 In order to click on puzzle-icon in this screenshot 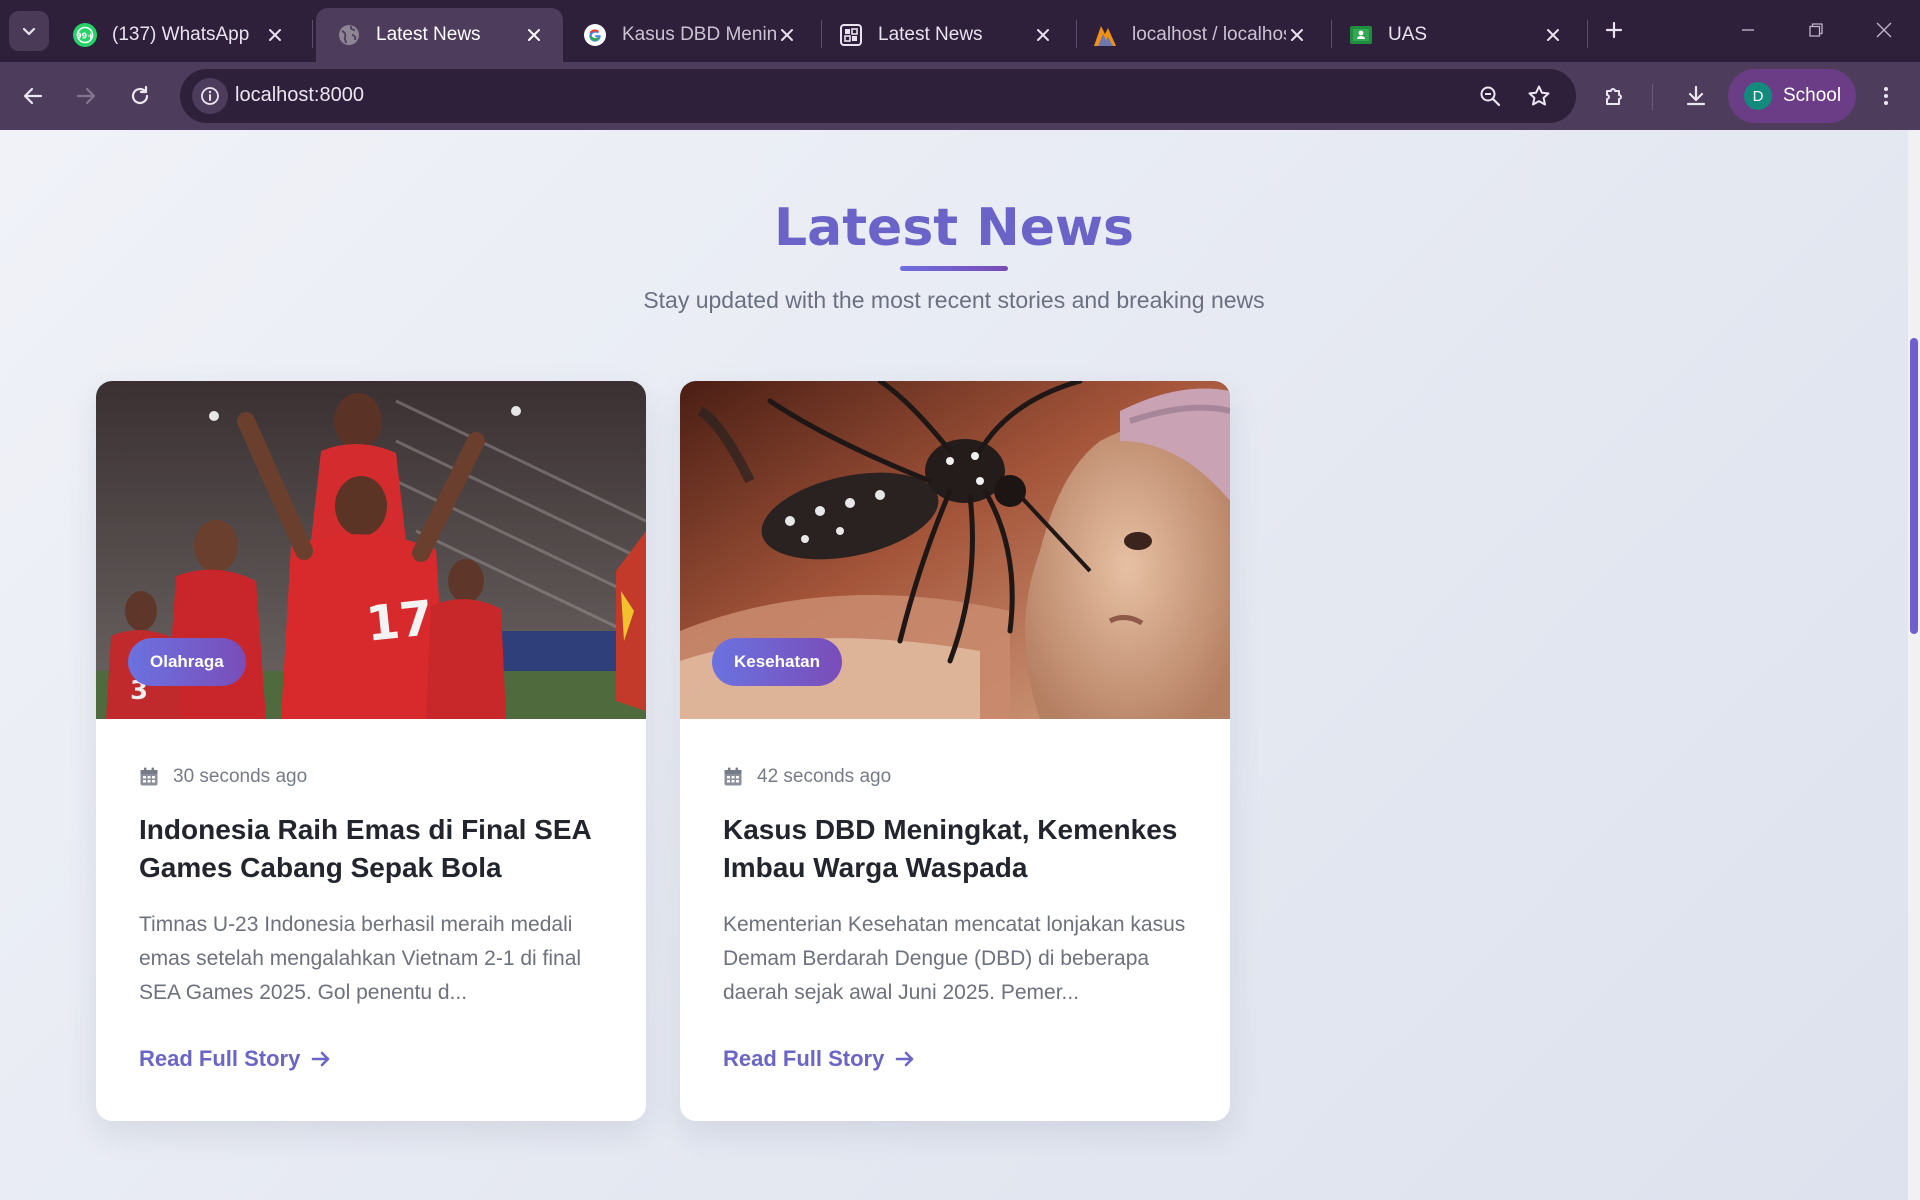, I will do `click(1614, 96)`.